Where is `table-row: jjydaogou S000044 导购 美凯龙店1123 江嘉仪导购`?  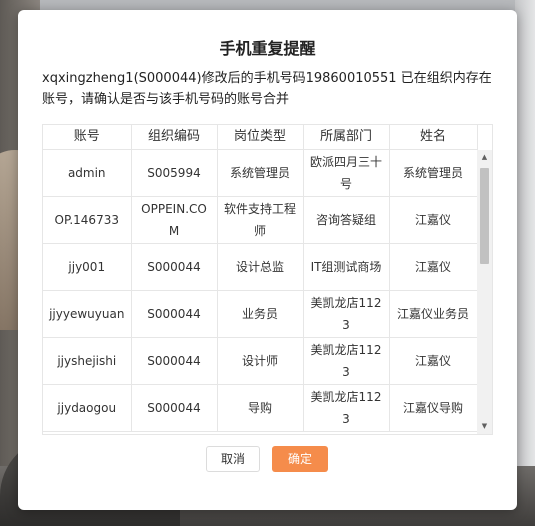 table-row: jjydaogou S000044 导购 美凯龙店1123 江嘉仪导购 is located at coordinates (260, 408).